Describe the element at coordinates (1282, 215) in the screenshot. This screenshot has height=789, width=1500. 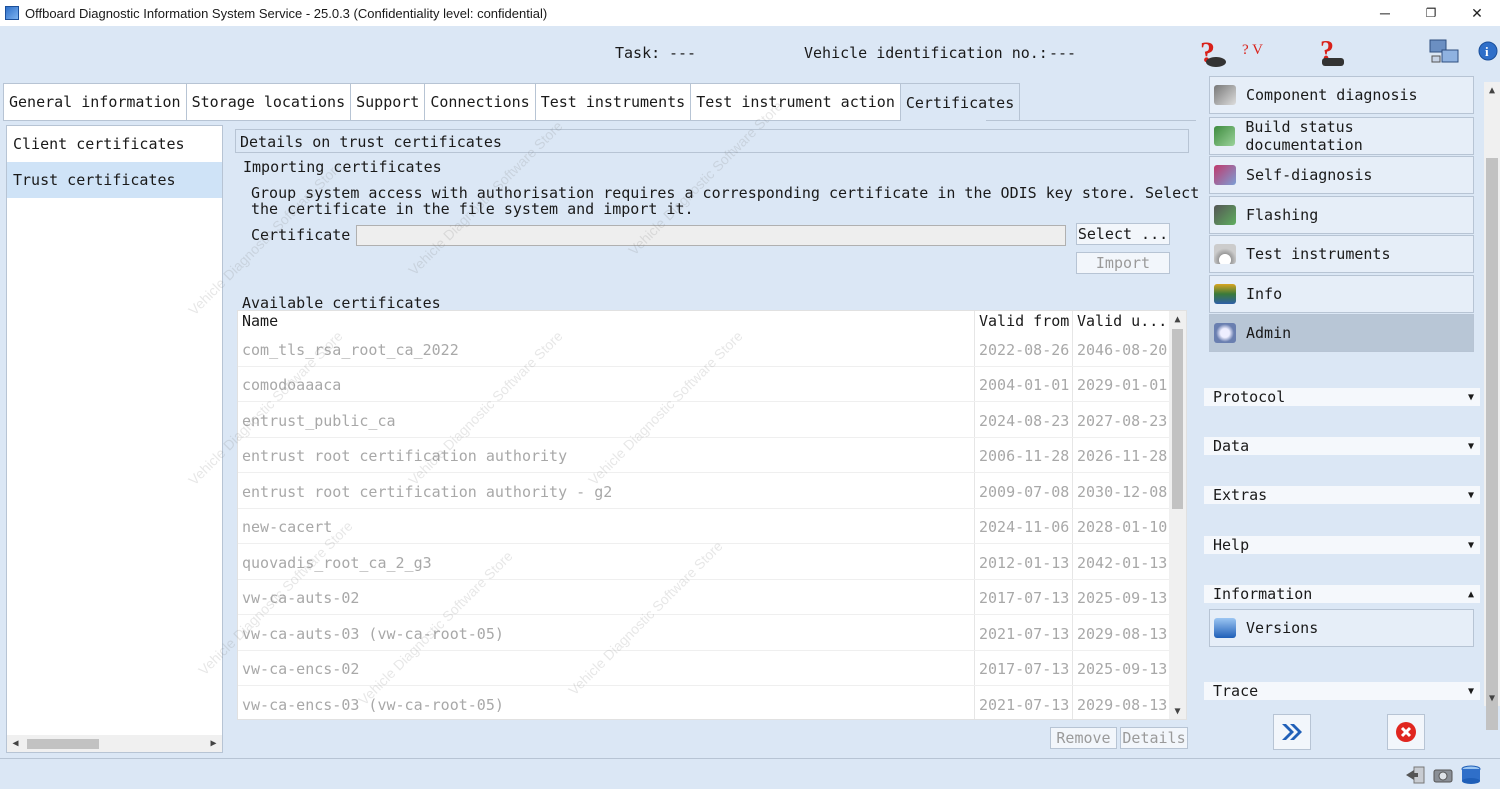
I see `flashing-label: Flashing` at that location.